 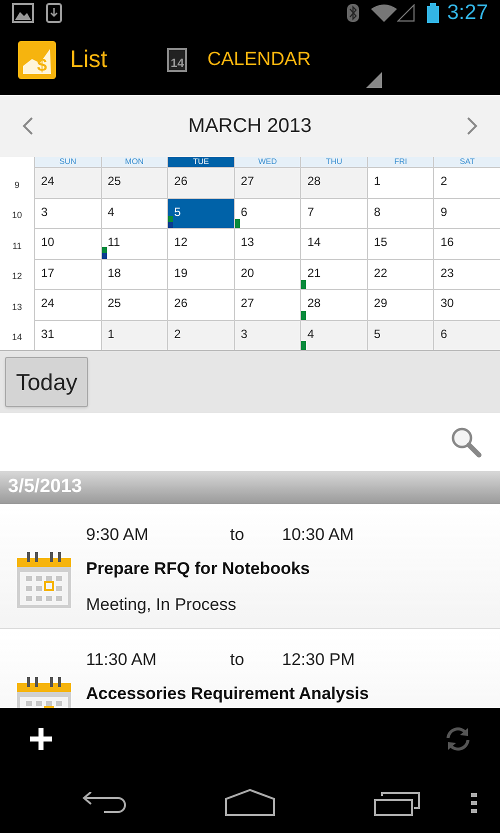 I want to click on overflow-menu-icon, so click(x=474, y=803).